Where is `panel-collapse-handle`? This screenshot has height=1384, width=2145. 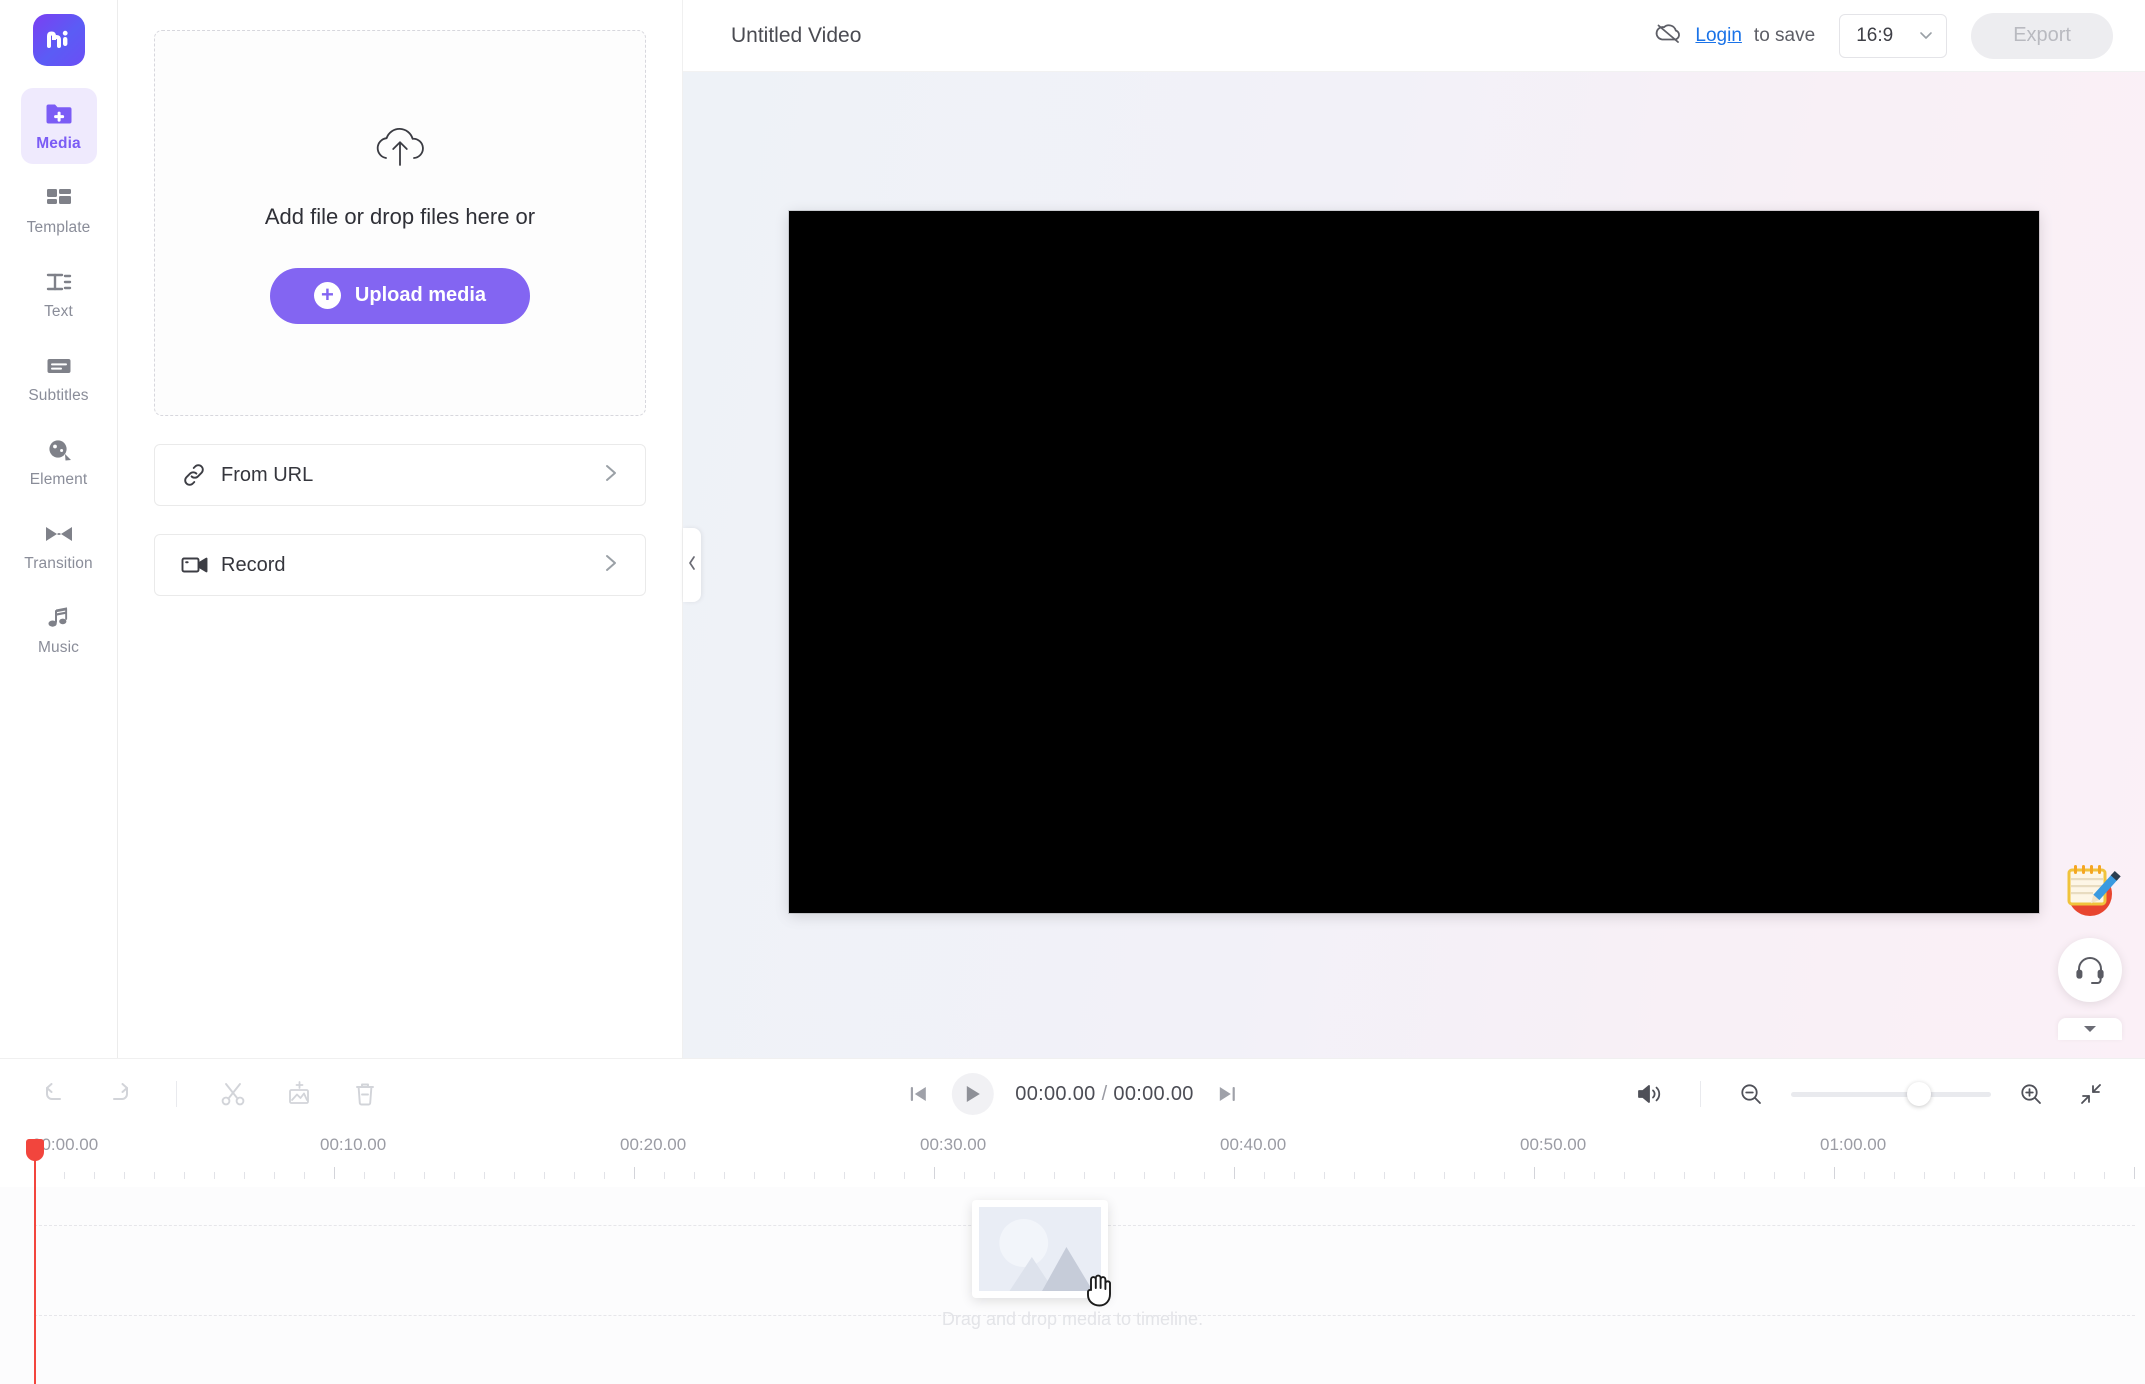 panel-collapse-handle is located at coordinates (692, 565).